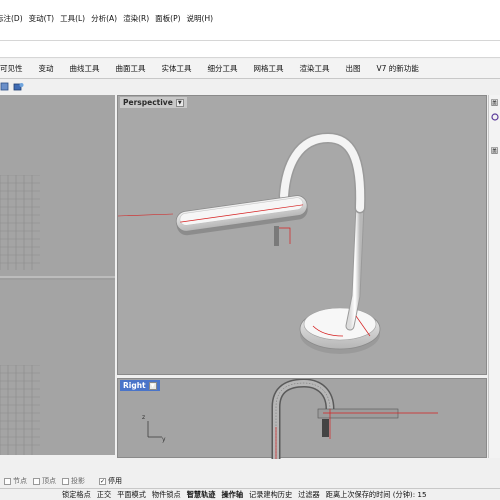  Describe the element at coordinates (166, 495) in the screenshot. I see `status-osnap: 物件锁点` at that location.